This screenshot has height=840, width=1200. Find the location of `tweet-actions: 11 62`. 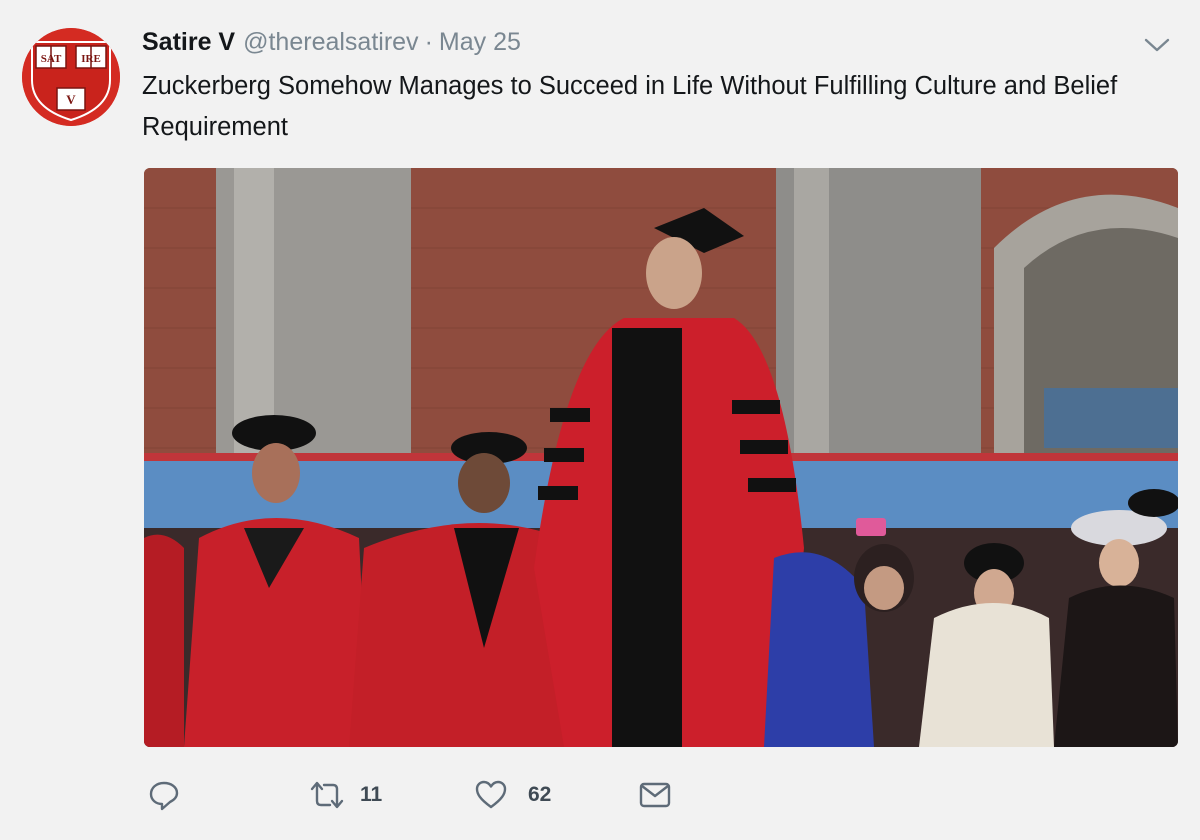

tweet-actions: 11 62 is located at coordinates (600, 795).